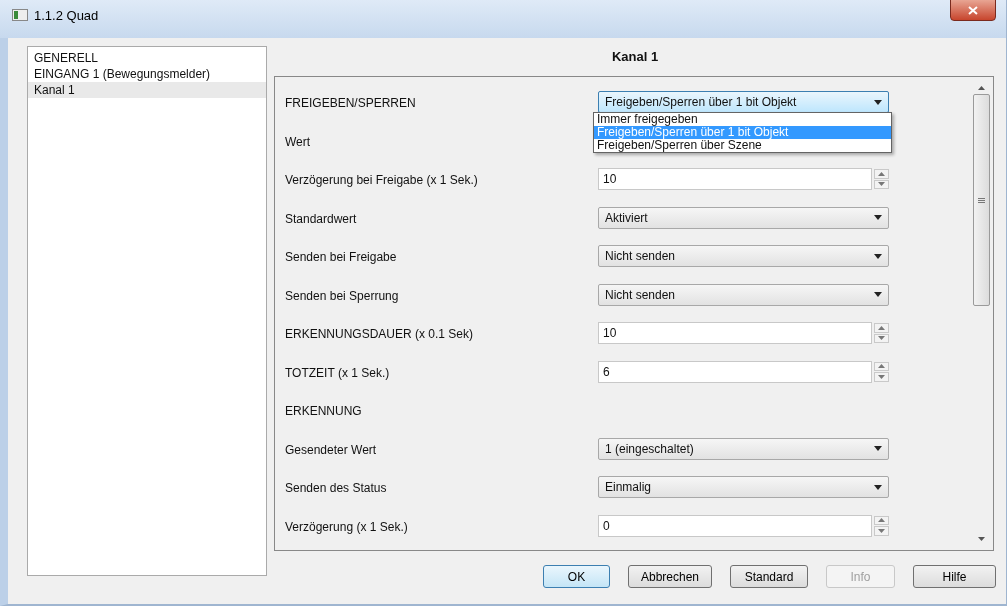 This screenshot has height=606, width=1007. I want to click on dropdown: 1 (eingeschaltet), so click(743, 448).